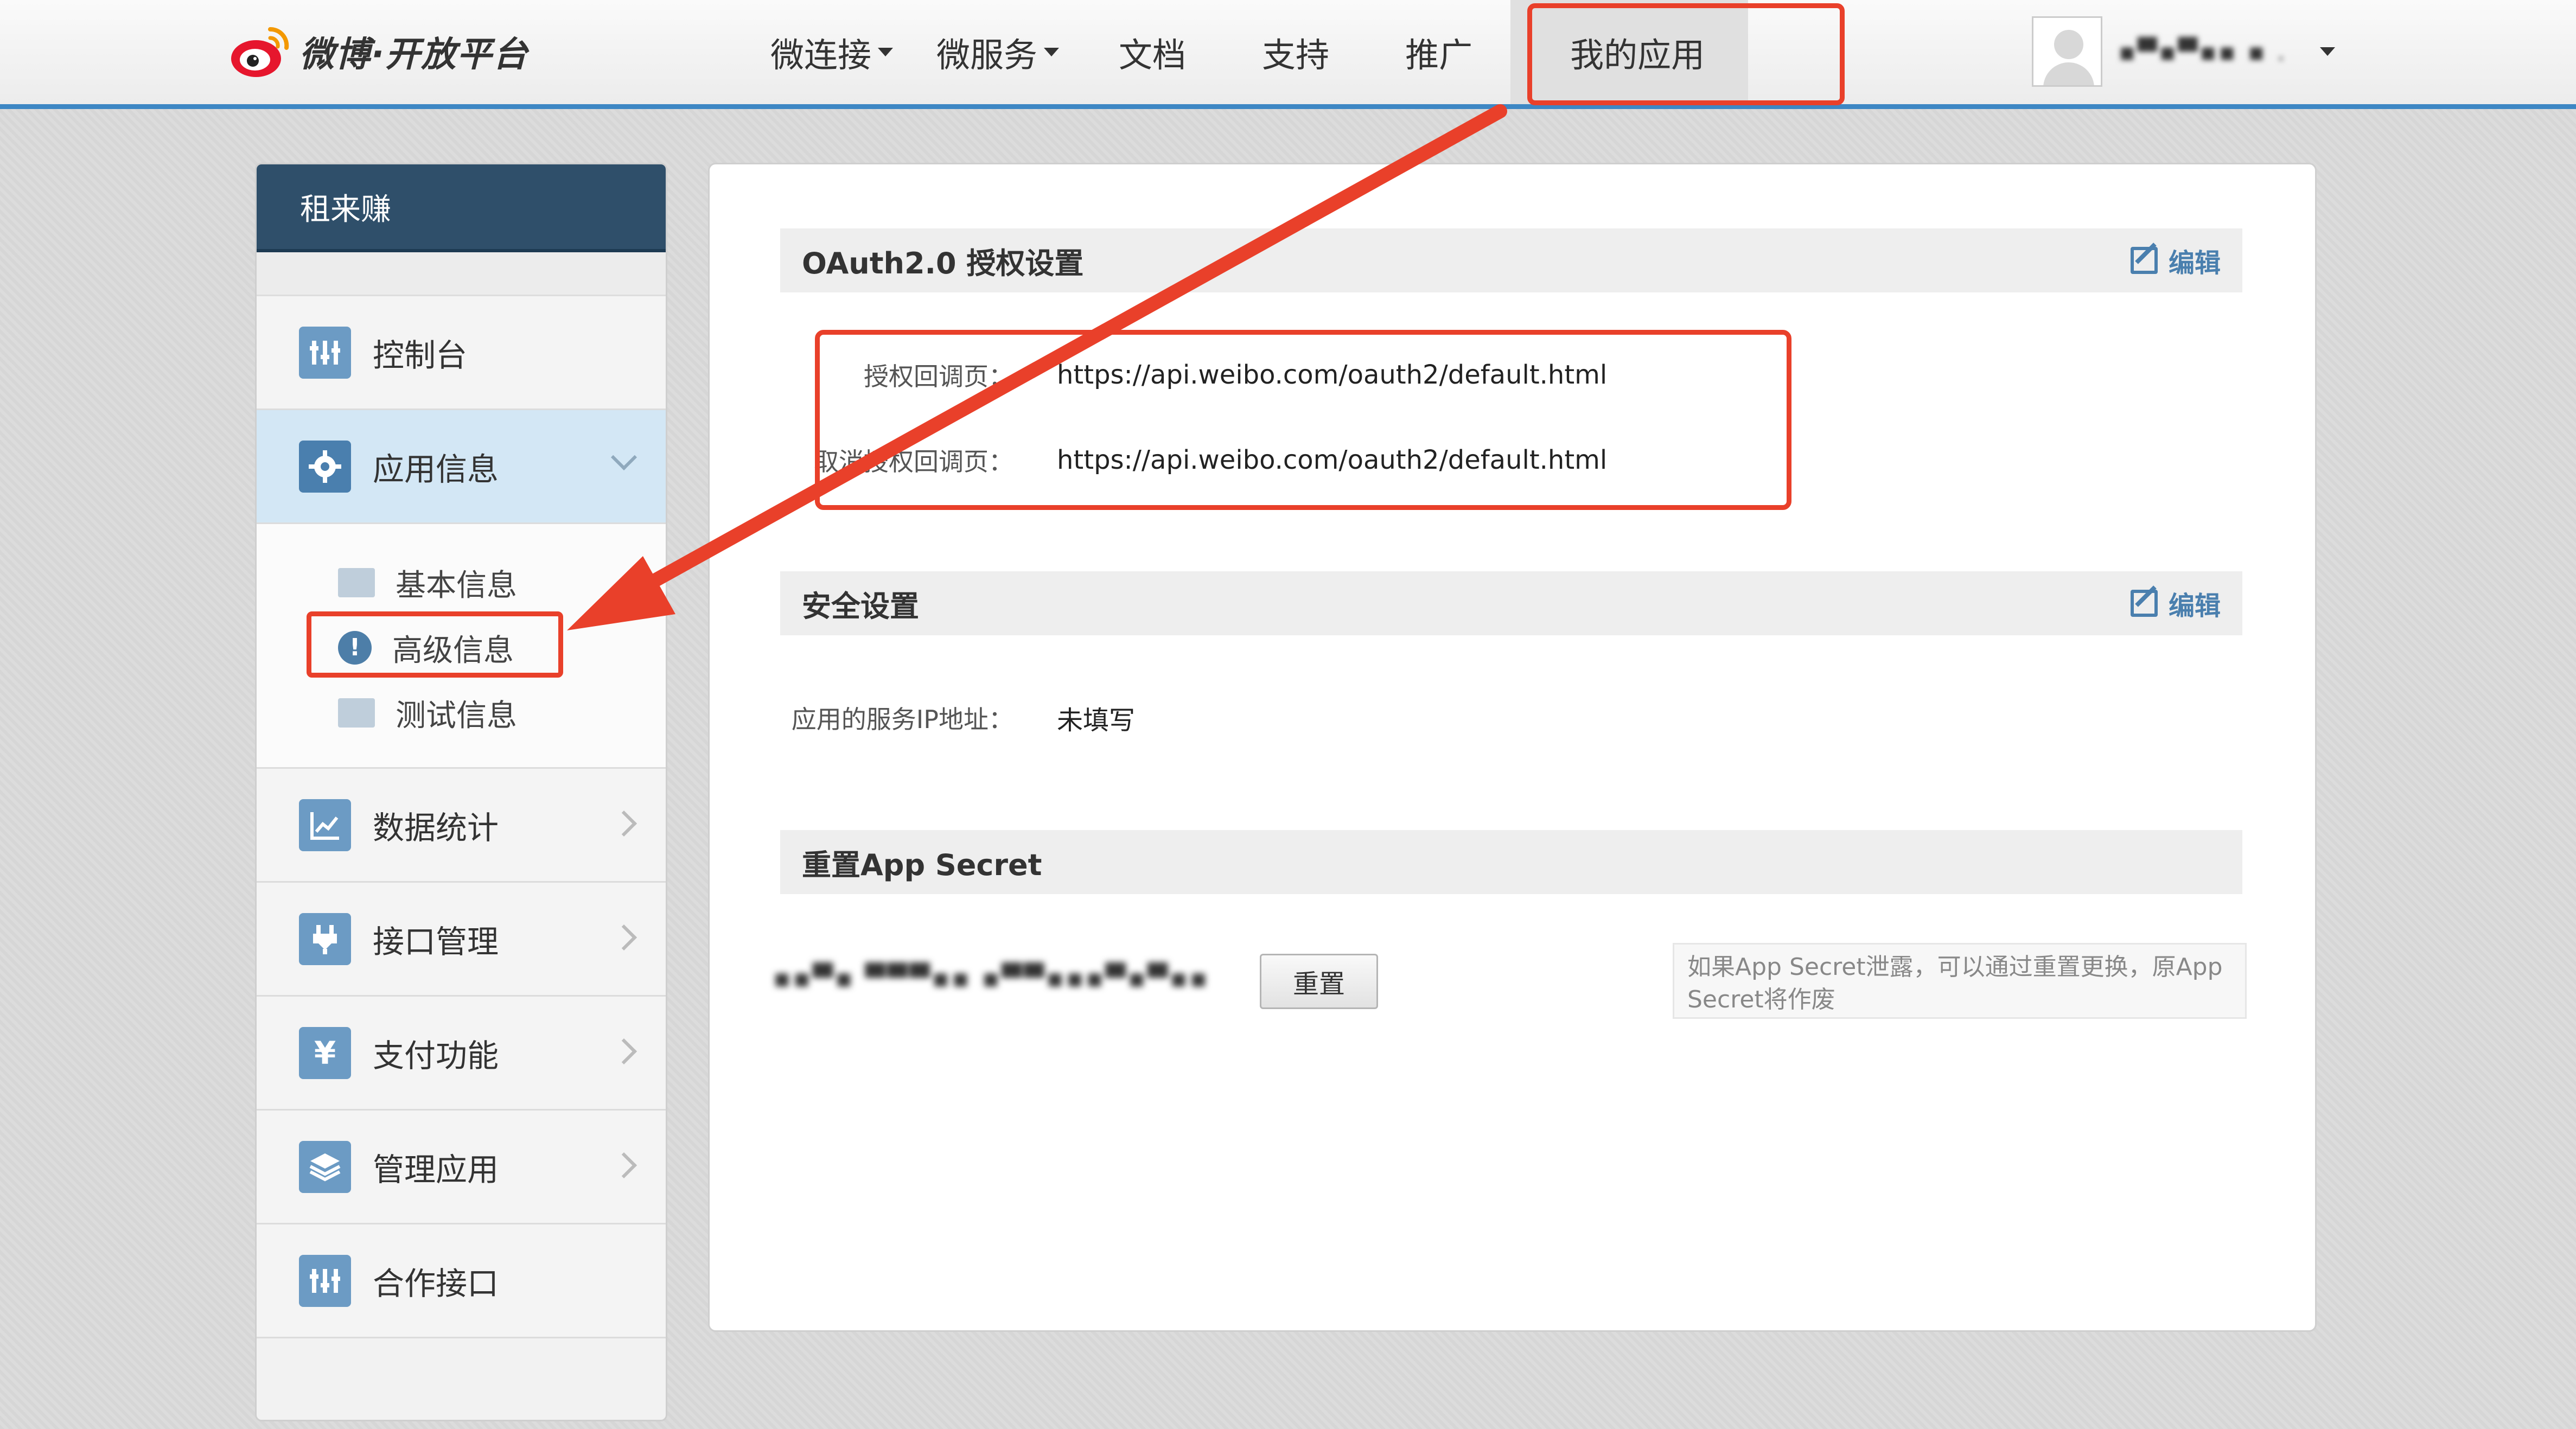 The image size is (2576, 1429). I want to click on brand-logo: 微博·开放平台, so click(378, 52).